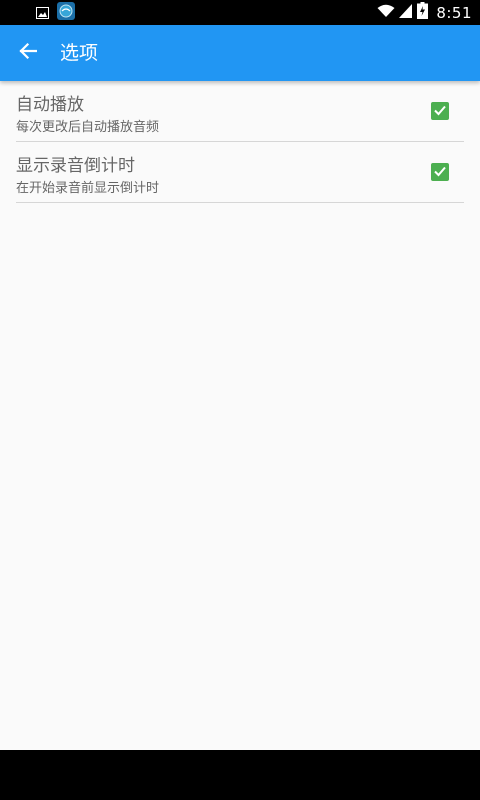 Image resolution: width=480 pixels, height=800 pixels. I want to click on navigation-bar, so click(240, 775).